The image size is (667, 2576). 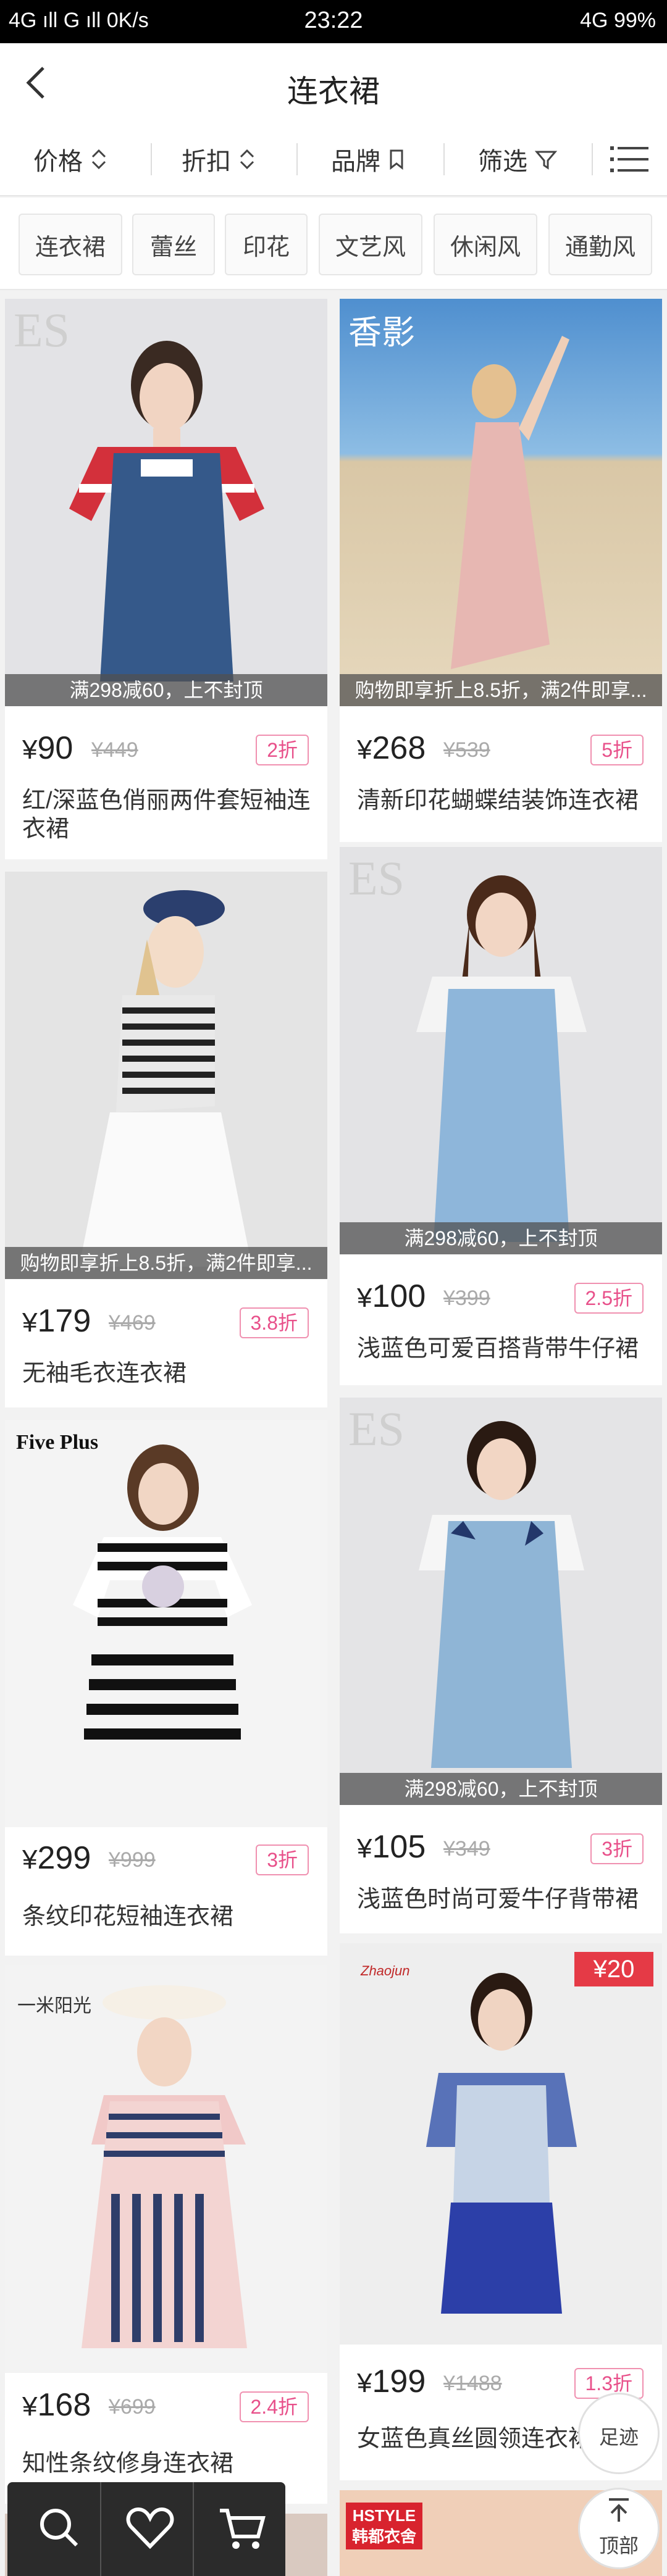 I want to click on tag-filter-row: 连衣裙 蕾丝 印花 文艺风 休闲风 通勤风, so click(x=333, y=244).